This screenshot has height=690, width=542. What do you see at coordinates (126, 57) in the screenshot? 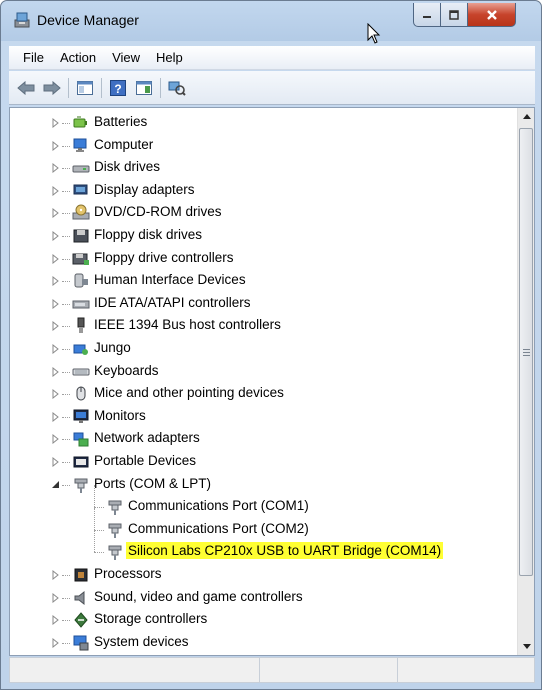
I see `menu-view: View` at bounding box center [126, 57].